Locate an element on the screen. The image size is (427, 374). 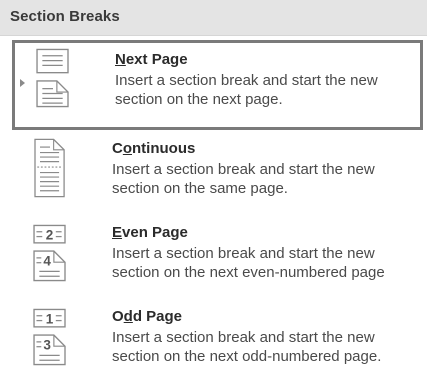
title-mnemonic: d is located at coordinates (128, 316).